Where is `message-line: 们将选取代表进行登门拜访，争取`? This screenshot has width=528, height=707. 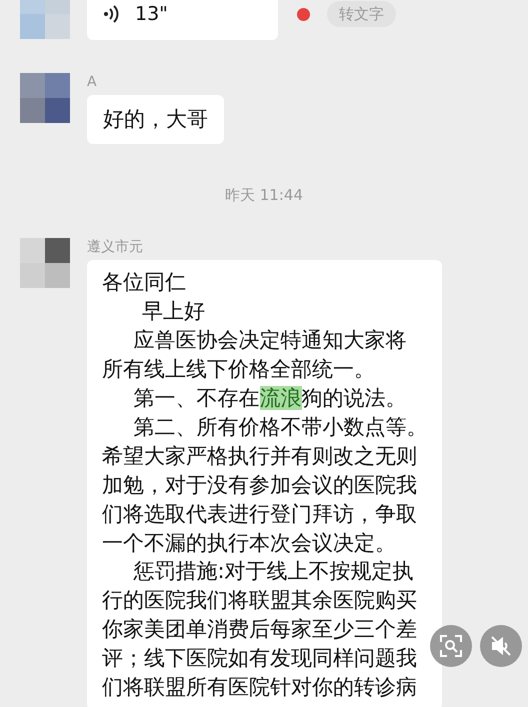
message-line: 们将选取代表进行登门拜访，争取 is located at coordinates (260, 514).